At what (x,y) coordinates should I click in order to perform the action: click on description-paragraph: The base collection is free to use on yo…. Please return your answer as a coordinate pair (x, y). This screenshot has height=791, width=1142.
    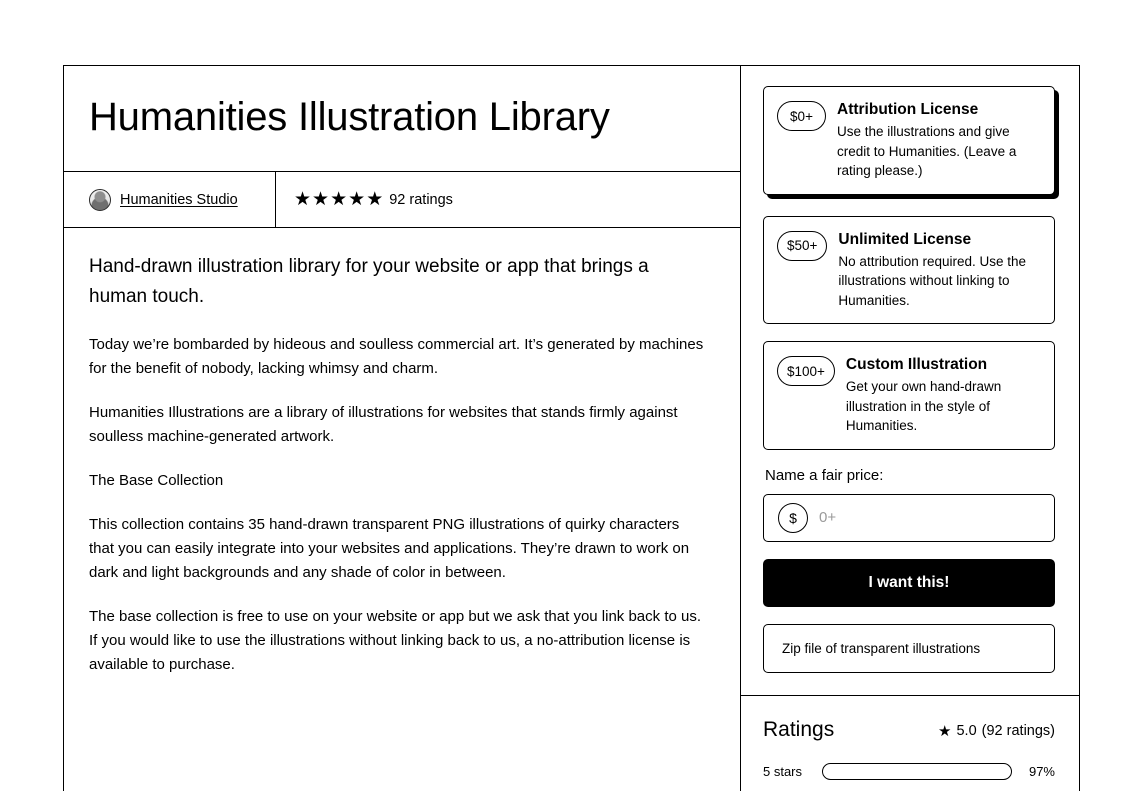
    Looking at the image, I should click on (395, 640).